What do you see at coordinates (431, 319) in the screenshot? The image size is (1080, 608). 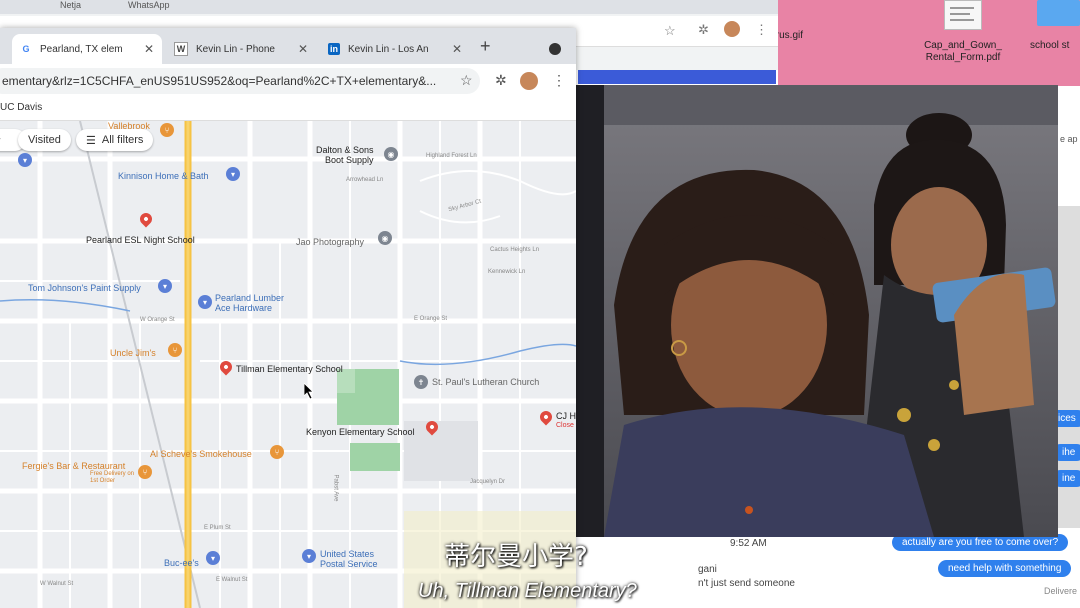 I see `street-label: E Orange St` at bounding box center [431, 319].